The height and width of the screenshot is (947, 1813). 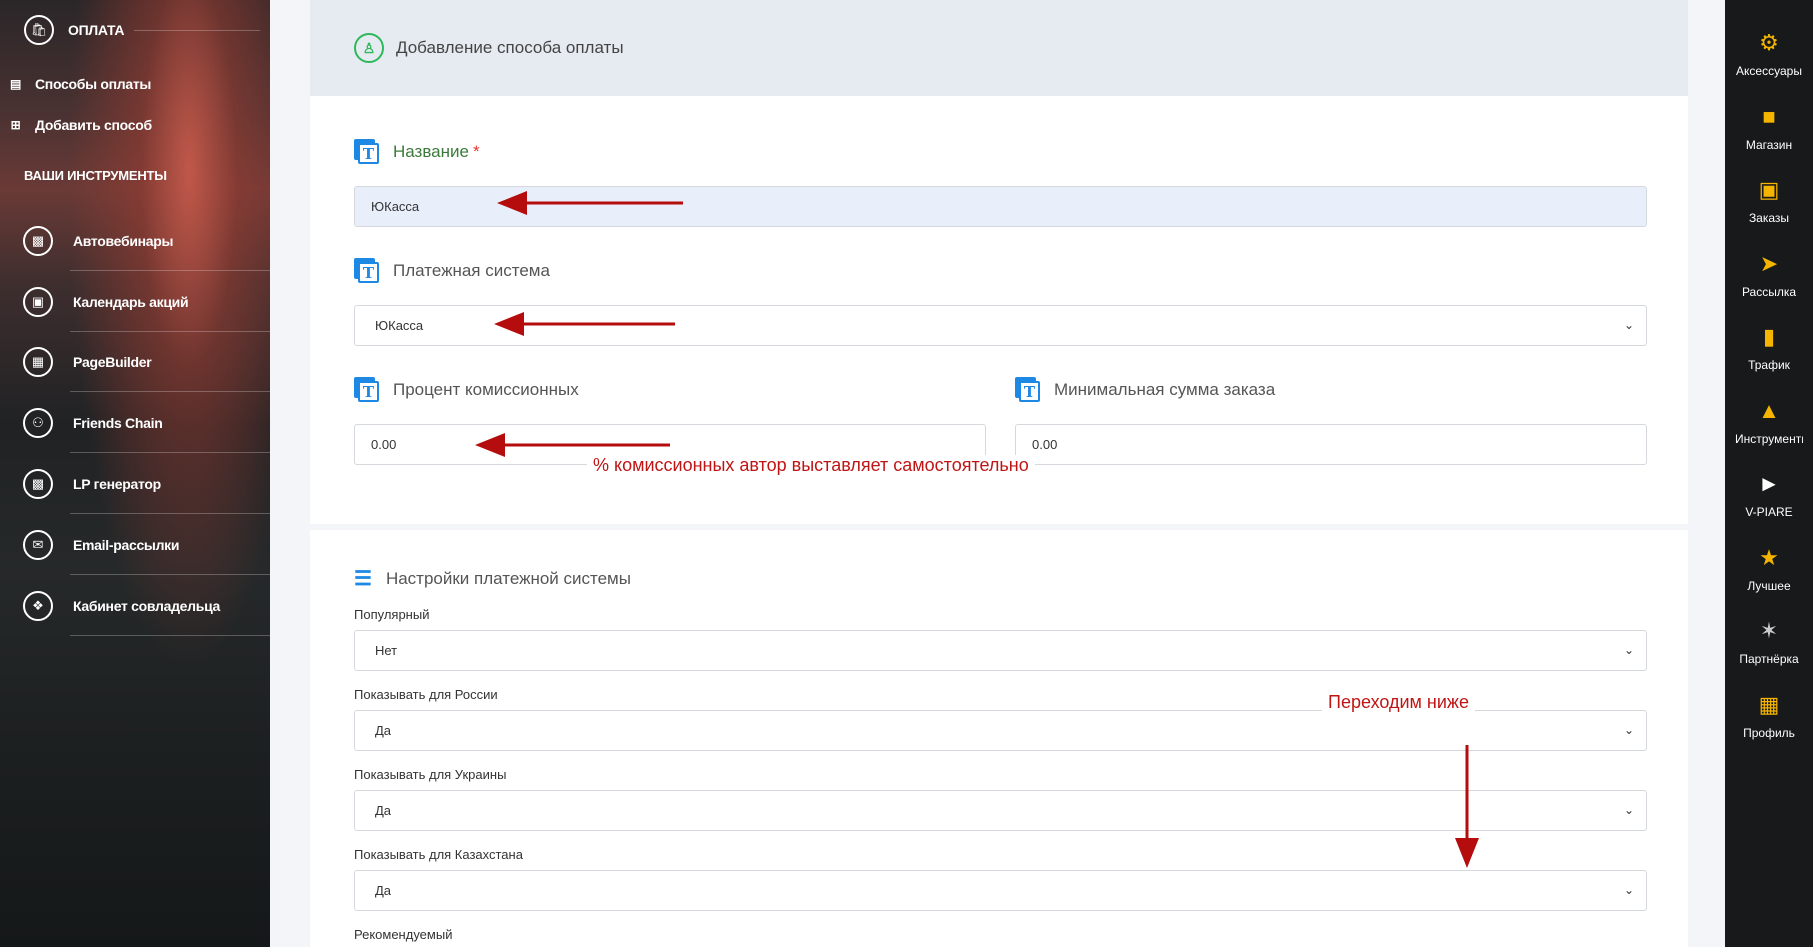 I want to click on name-label: T Название *, so click(x=417, y=151).